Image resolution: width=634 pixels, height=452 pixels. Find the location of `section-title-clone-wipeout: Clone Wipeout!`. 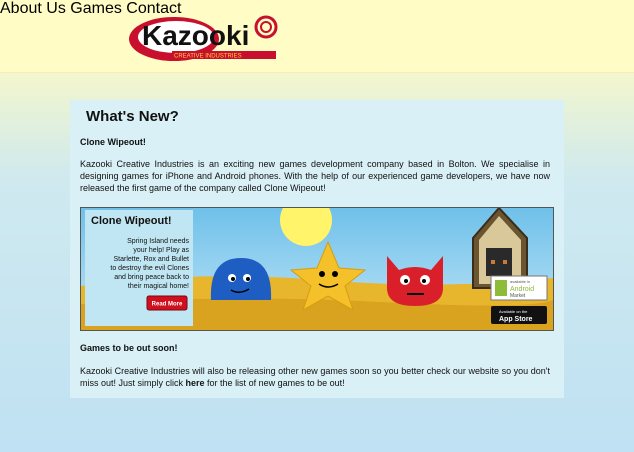

section-title-clone-wipeout: Clone Wipeout! is located at coordinates (113, 142).